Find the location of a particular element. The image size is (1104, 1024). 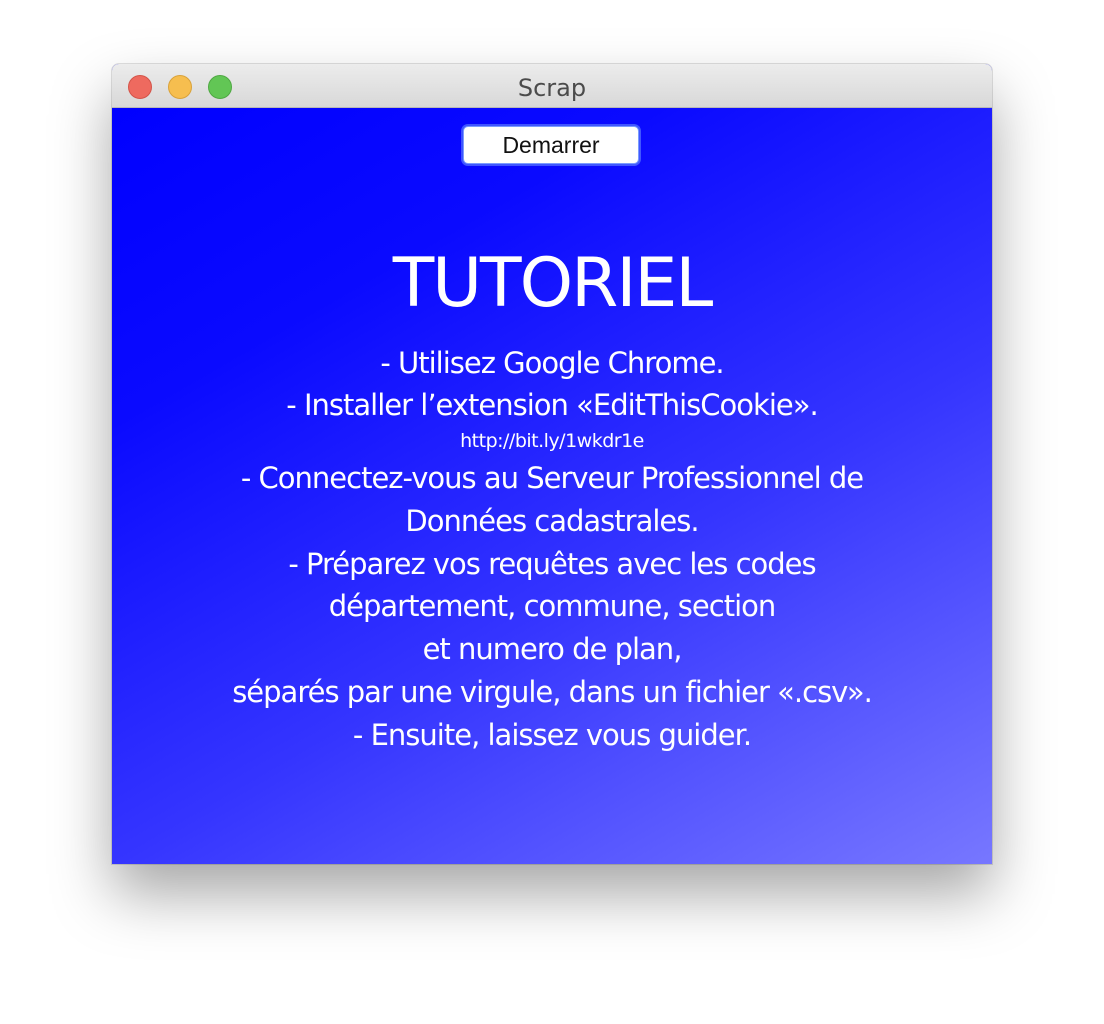

tutorial-line: Données cadastrales. is located at coordinates (552, 521).